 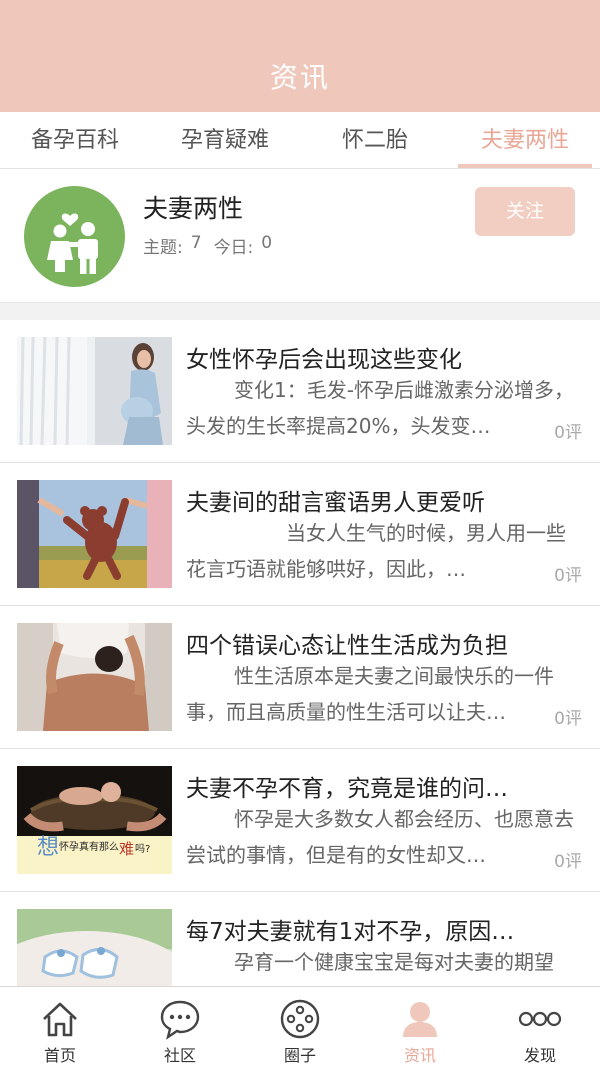 What do you see at coordinates (540, 1019) in the screenshot?
I see `more-dots-icon` at bounding box center [540, 1019].